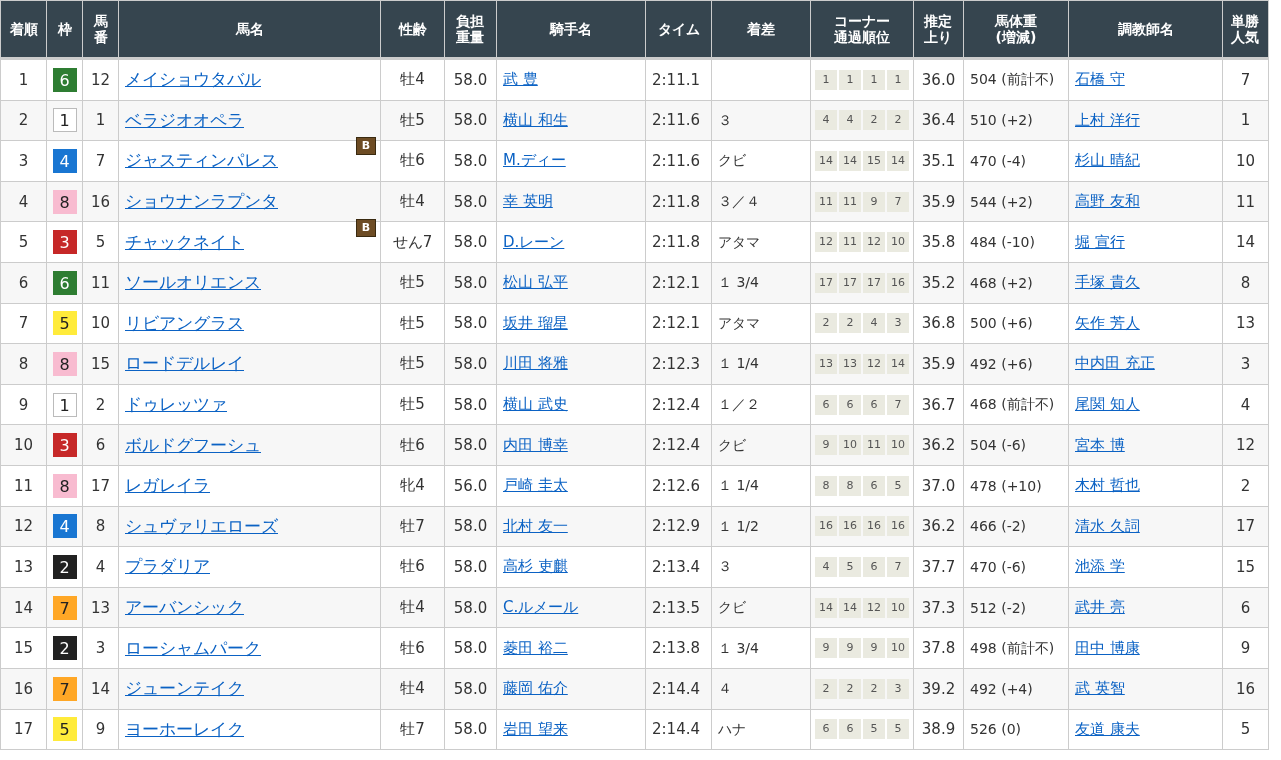 This screenshot has height=760, width=1281. What do you see at coordinates (167, 567) in the screenshot?
I see `horse-name-link: プラダリア` at bounding box center [167, 567].